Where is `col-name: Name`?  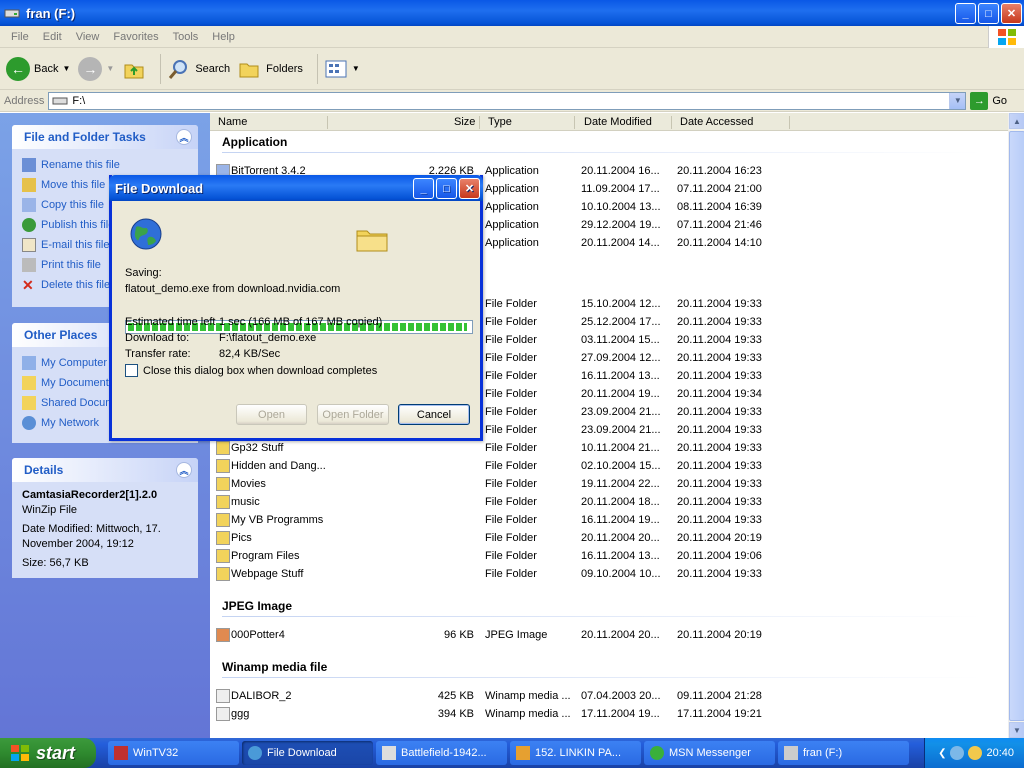
col-name: Name is located at coordinates (232, 122).